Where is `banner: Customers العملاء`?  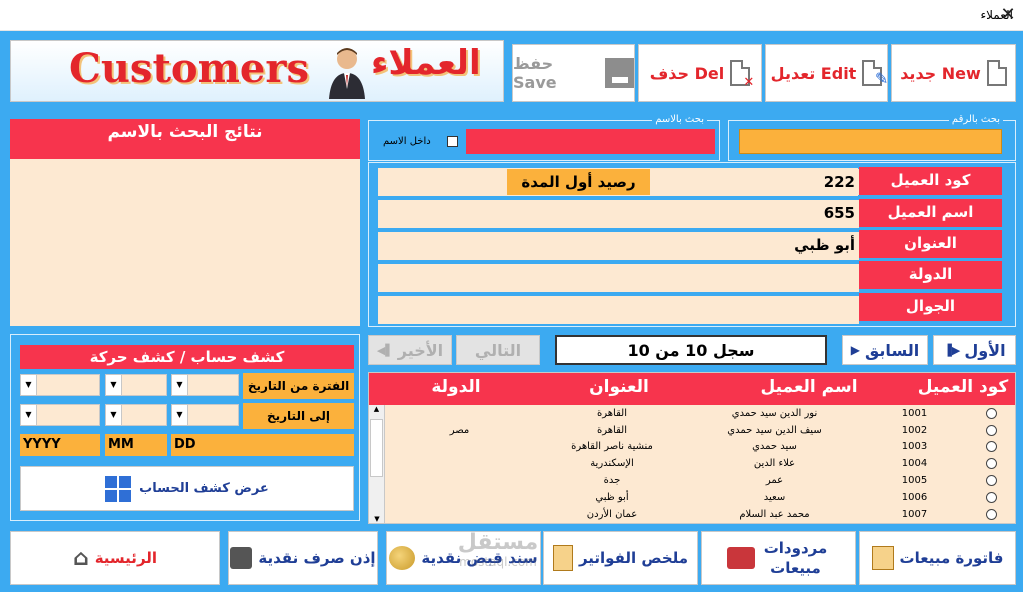 banner: Customers العملاء is located at coordinates (257, 71).